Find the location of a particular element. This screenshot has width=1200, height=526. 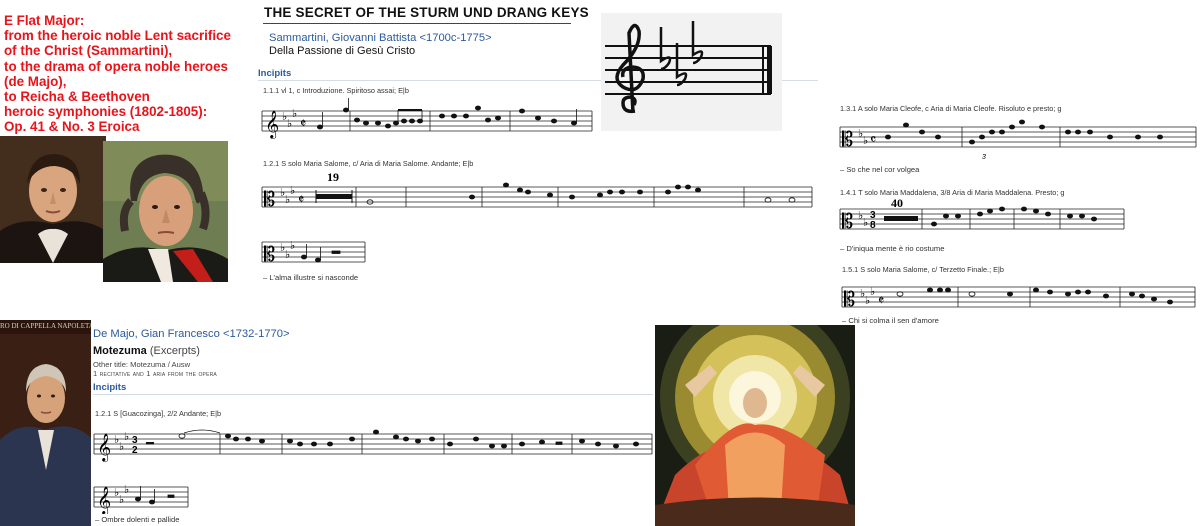

incipit-staff: 𝄡 ♭ ♭ 38 40 is located at coordinates (983, 218).